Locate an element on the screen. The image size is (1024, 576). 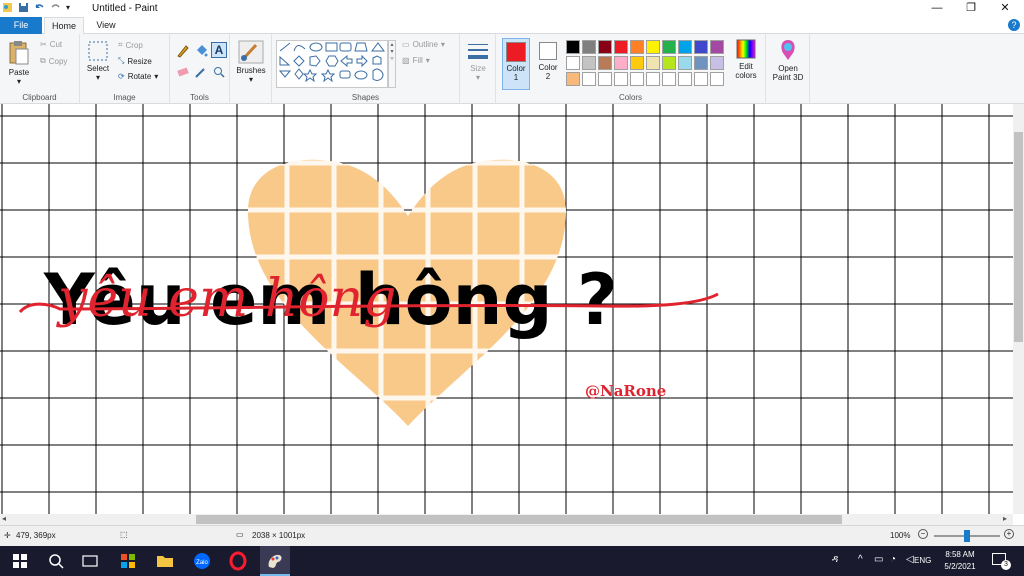
customize-qat-icon: ▾ is located at coordinates (68, 7).